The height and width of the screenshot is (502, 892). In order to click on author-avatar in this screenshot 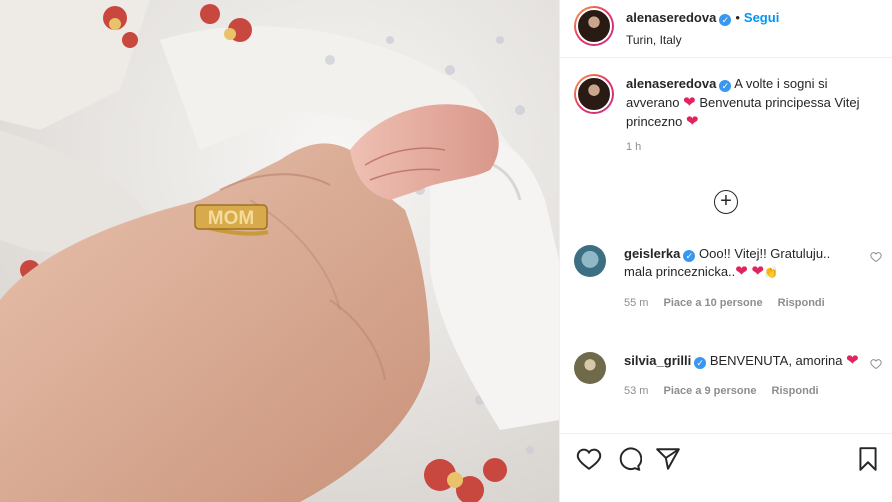, I will do `click(594, 26)`.